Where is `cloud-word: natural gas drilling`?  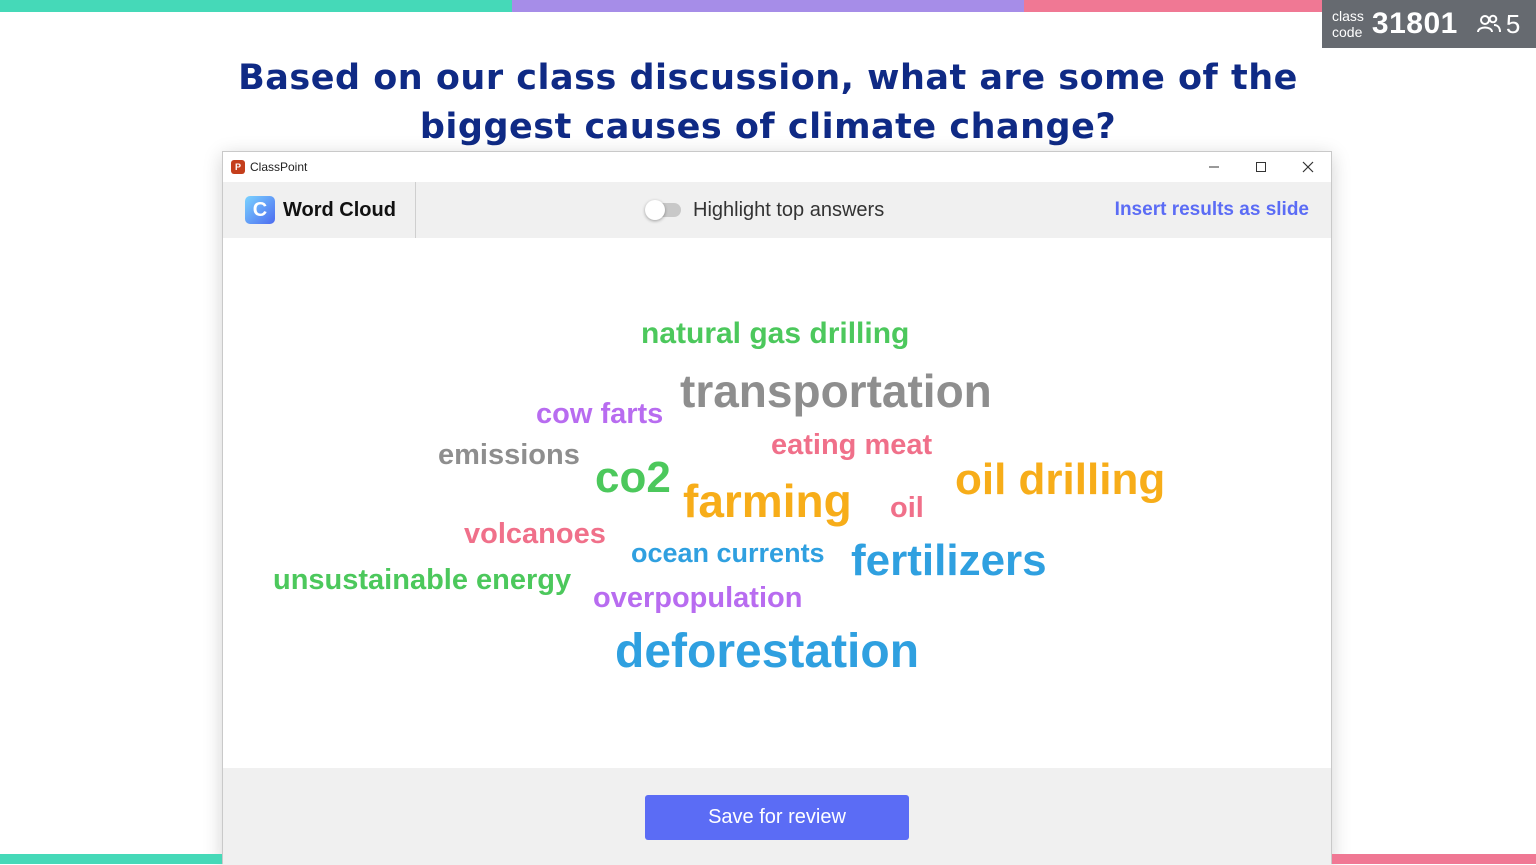 cloud-word: natural gas drilling is located at coordinates (775, 333).